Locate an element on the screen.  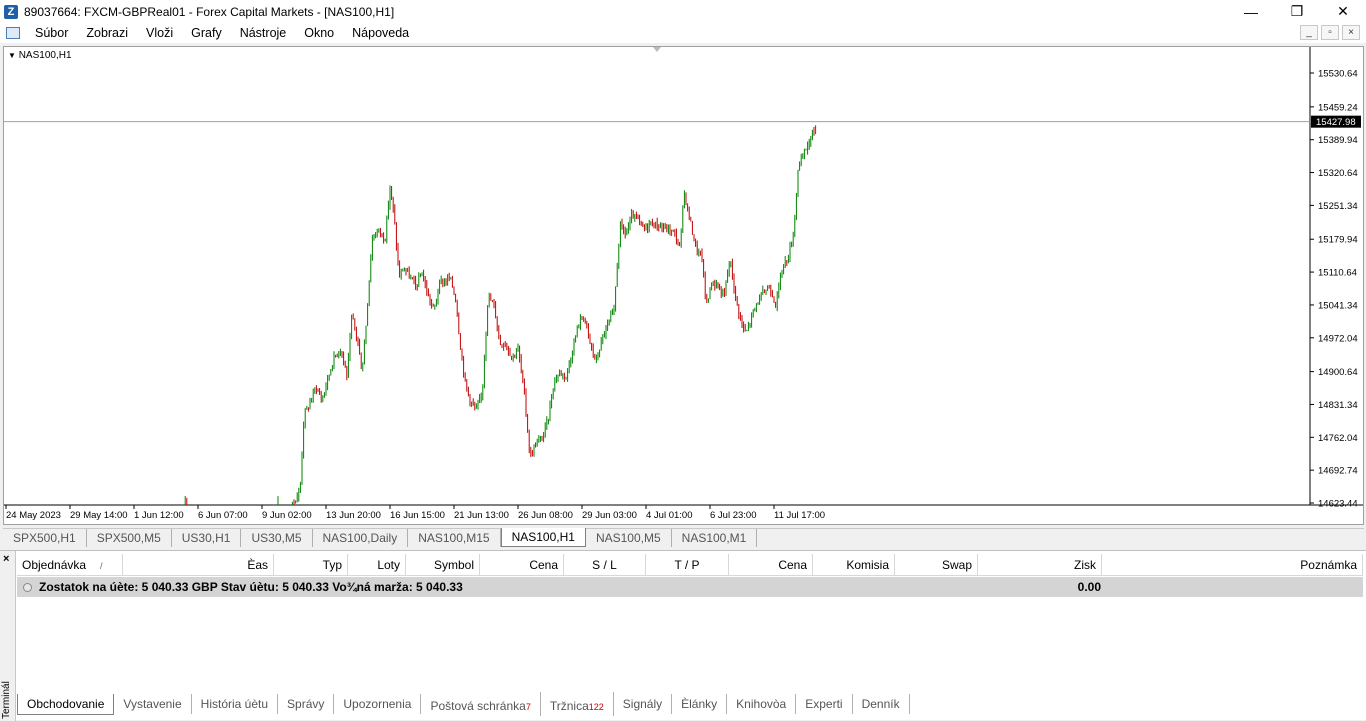
column-header-label: T / P is located at coordinates (687, 565).